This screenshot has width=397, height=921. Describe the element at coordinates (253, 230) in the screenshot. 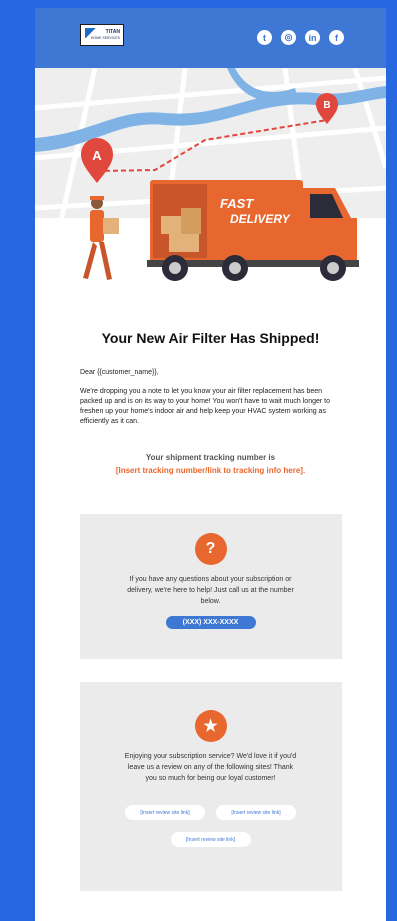

I see `delivery-truck-icon: FAST DELIVERY` at that location.